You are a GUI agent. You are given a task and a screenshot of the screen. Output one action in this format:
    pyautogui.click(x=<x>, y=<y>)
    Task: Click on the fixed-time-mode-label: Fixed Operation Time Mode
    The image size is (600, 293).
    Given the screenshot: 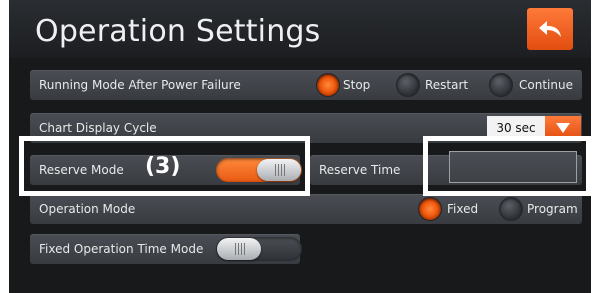 What is the action you would take?
    pyautogui.click(x=121, y=249)
    